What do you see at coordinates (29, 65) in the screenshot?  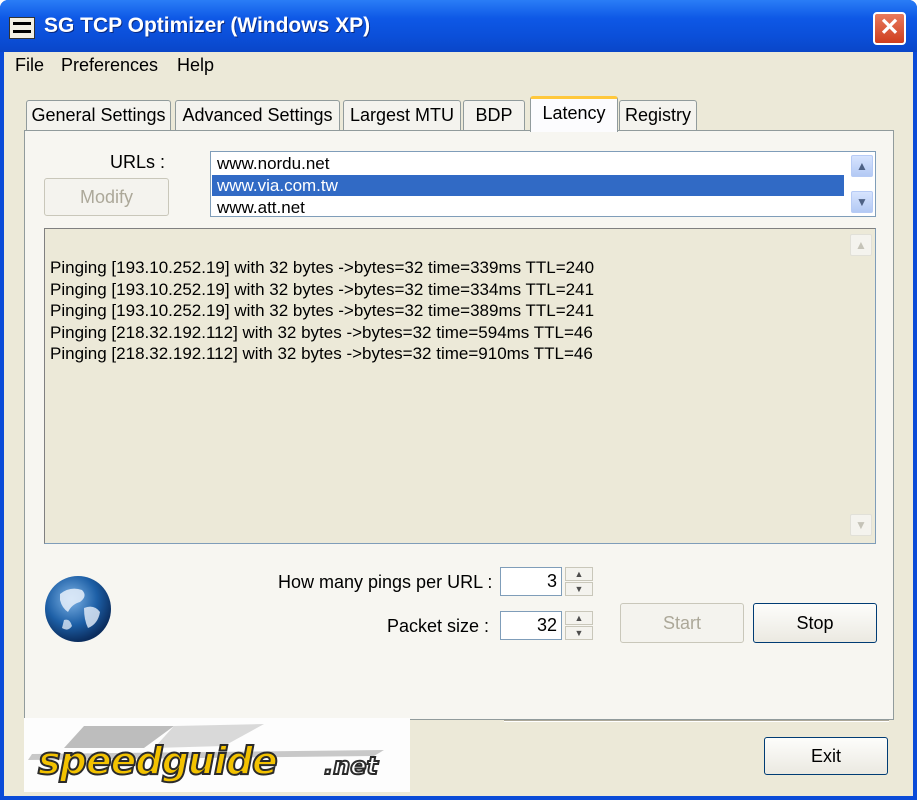 I see `menu-file: File` at bounding box center [29, 65].